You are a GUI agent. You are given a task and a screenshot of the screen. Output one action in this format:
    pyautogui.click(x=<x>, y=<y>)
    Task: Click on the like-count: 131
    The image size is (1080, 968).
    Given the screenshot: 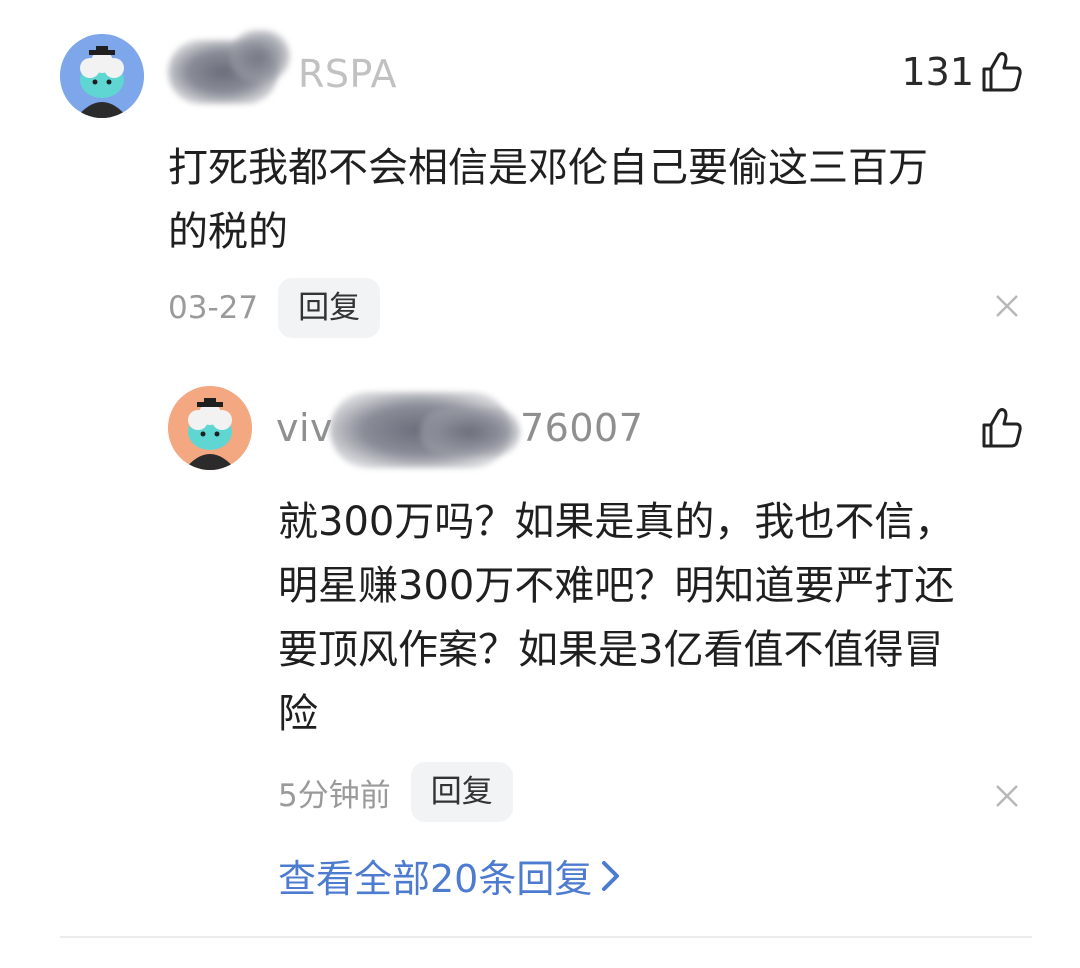 What is the action you would take?
    pyautogui.click(x=937, y=72)
    